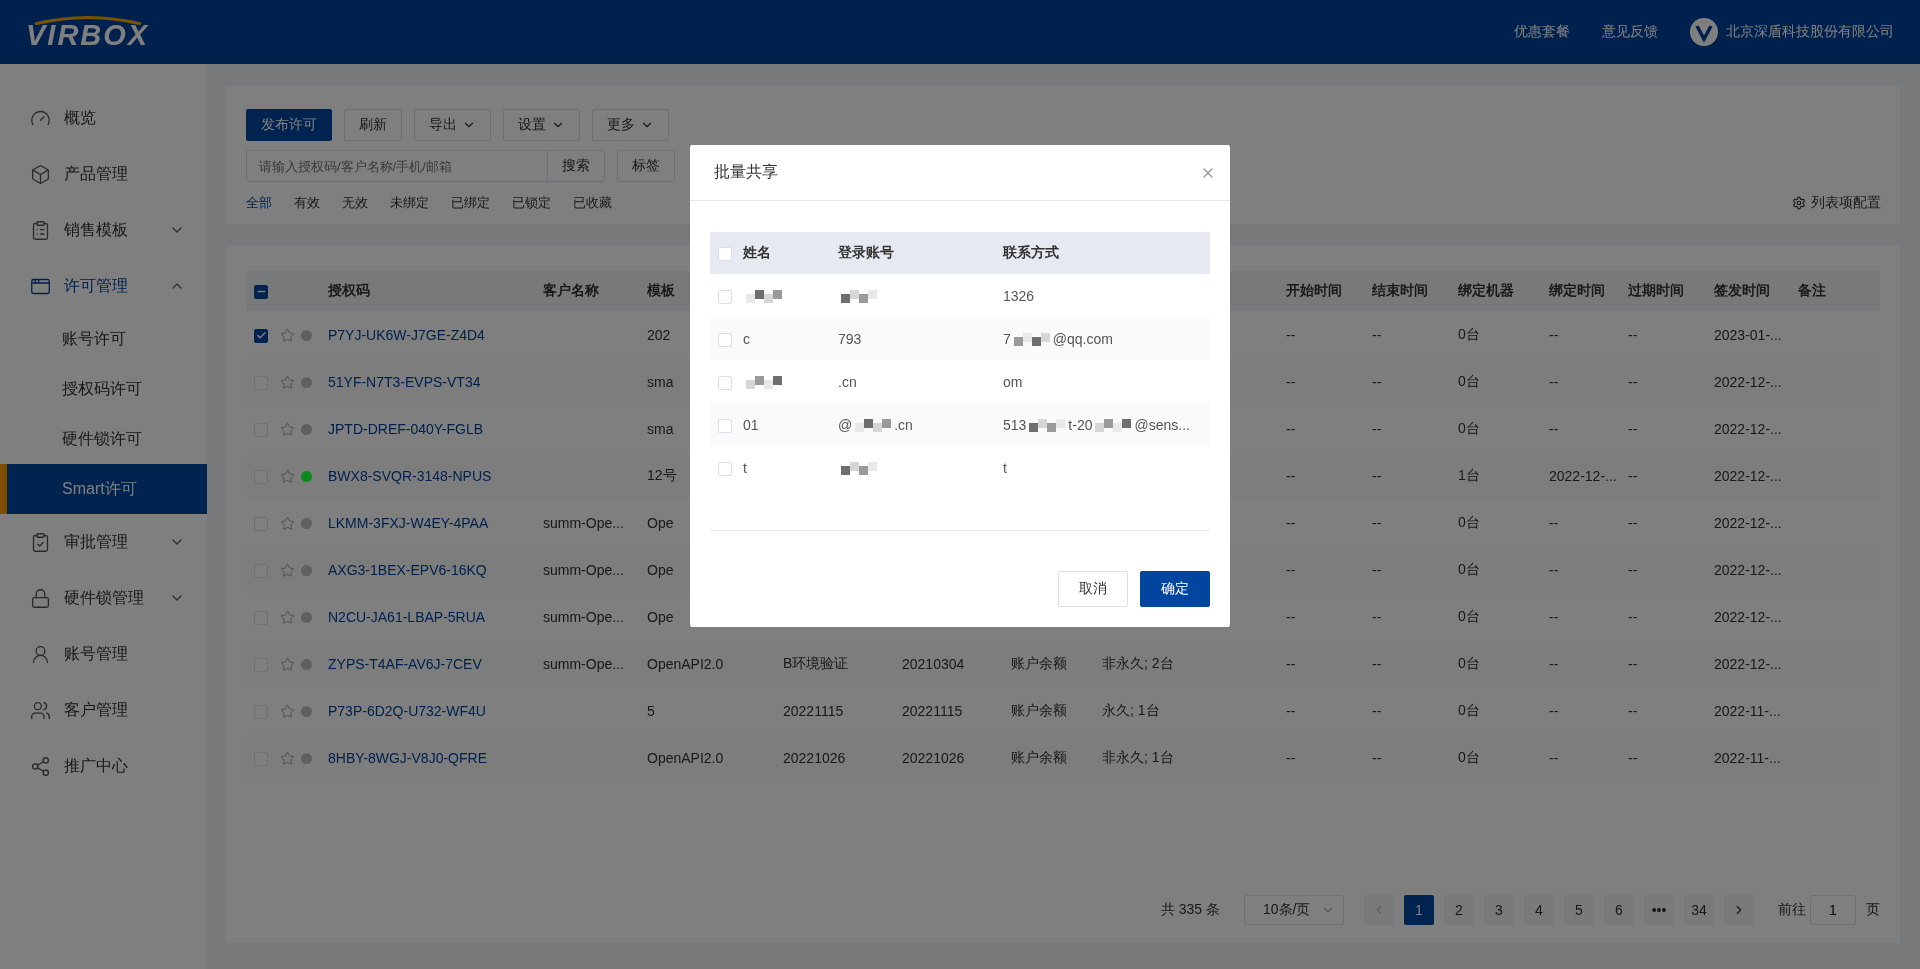 The height and width of the screenshot is (969, 1920). What do you see at coordinates (407, 616) in the screenshot?
I see `license-code-link: N2CU-JA61-LBAP-5RUA` at bounding box center [407, 616].